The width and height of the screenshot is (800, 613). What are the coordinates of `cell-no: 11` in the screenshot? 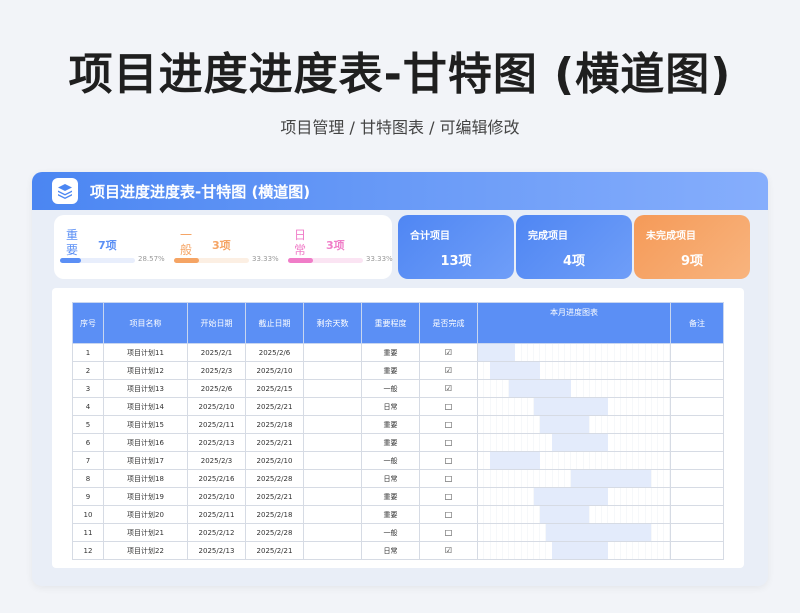 It's located at (88, 532).